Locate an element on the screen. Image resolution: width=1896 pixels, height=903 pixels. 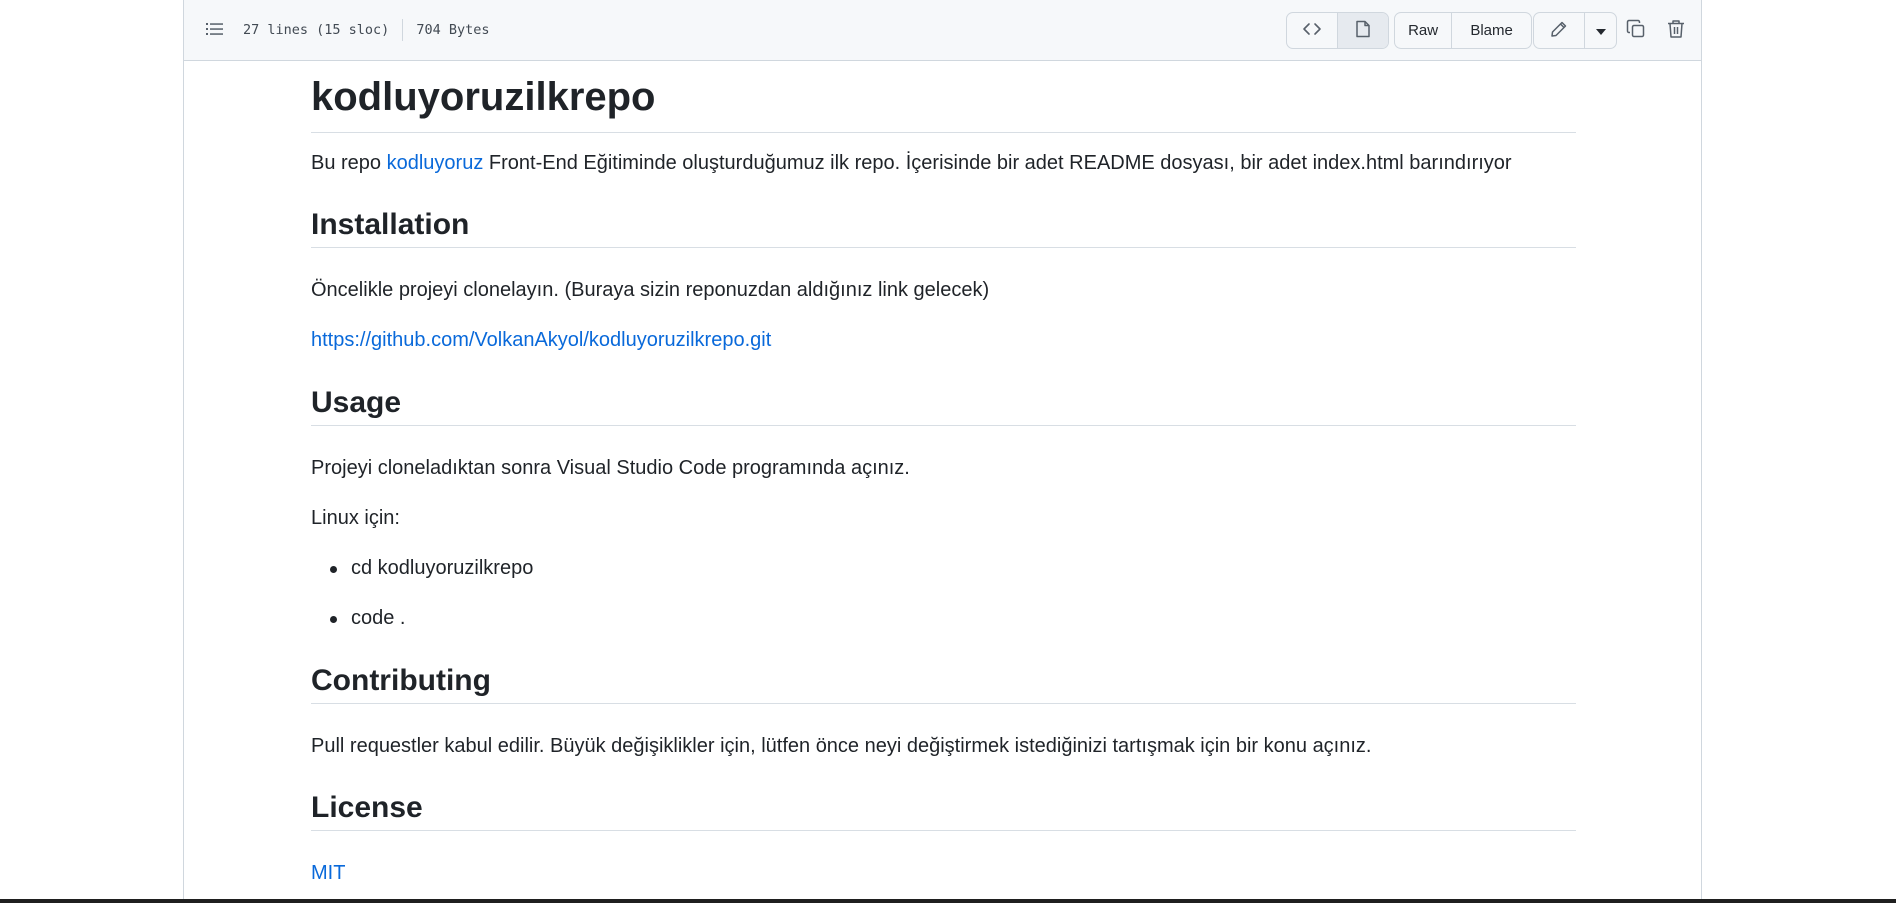
readme-title: kodluyoruzilkrepo is located at coordinates (943, 100).